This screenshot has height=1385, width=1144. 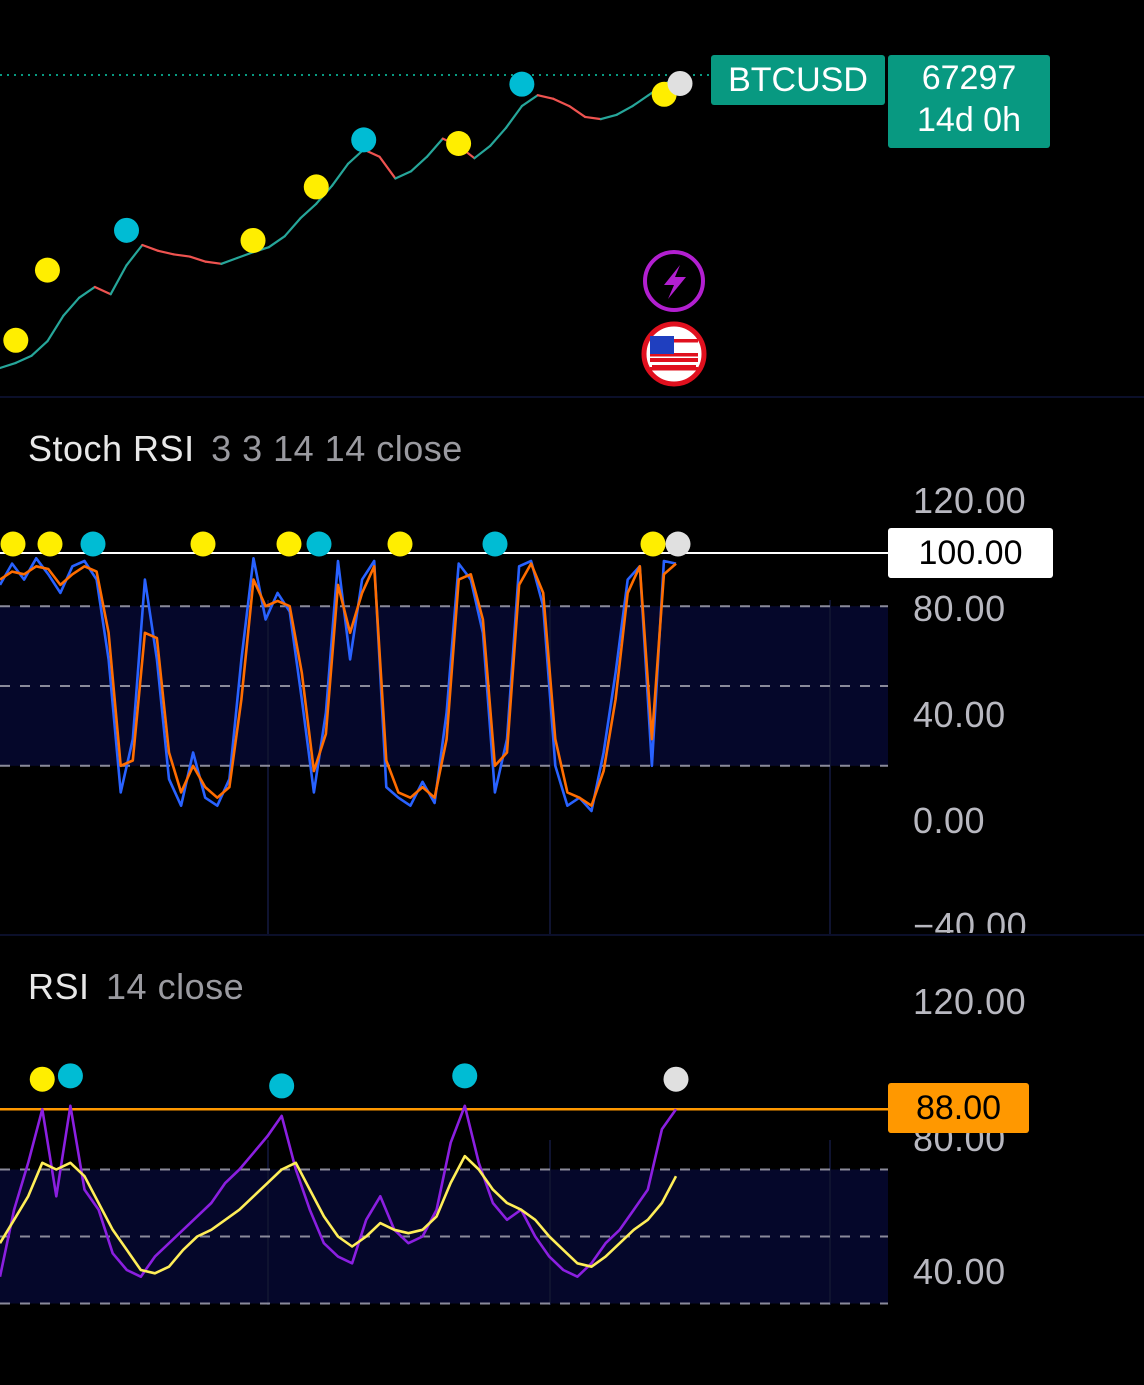 I want to click on rsi-title: RSI, so click(x=59, y=986).